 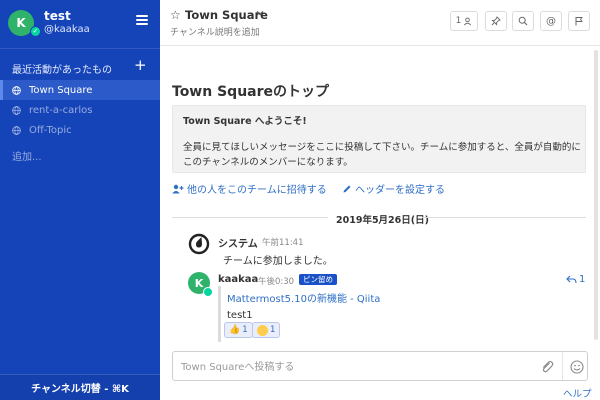 I want to click on section-header-recent: 最近活動があったもの, so click(x=62, y=70).